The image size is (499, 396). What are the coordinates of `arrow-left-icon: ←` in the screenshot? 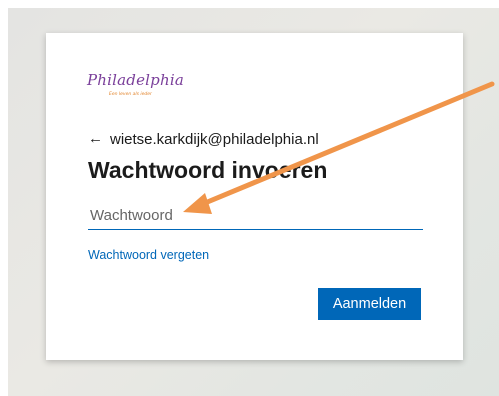 It's located at (95, 139).